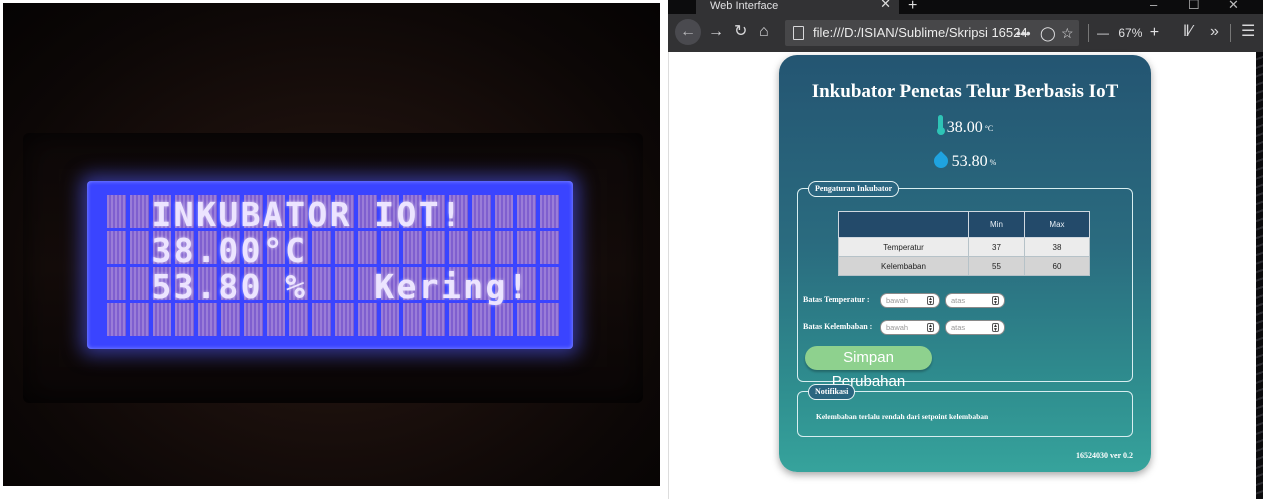  What do you see at coordinates (1153, 6) in the screenshot?
I see `minimize-icon: –` at bounding box center [1153, 6].